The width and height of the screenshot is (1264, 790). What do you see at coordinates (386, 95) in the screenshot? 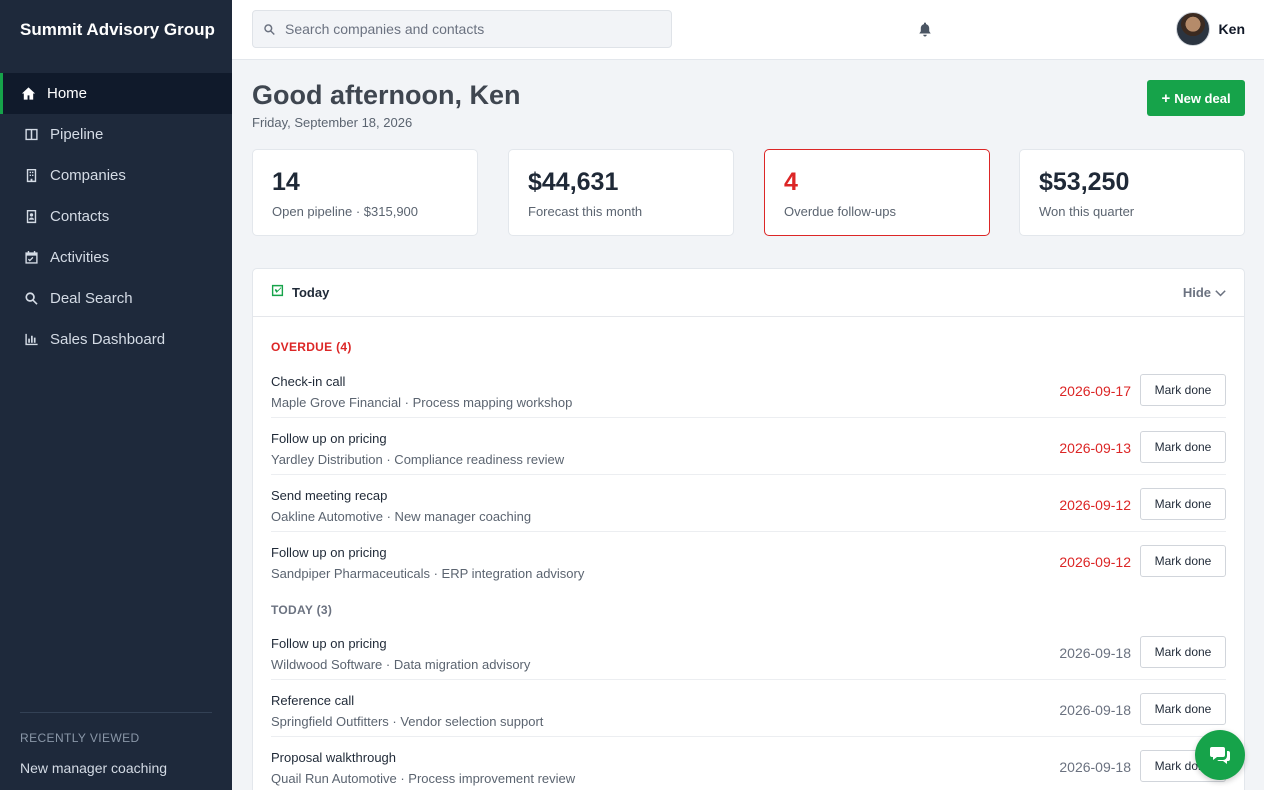
I see `page-title: Good afternoon, Ken` at bounding box center [386, 95].